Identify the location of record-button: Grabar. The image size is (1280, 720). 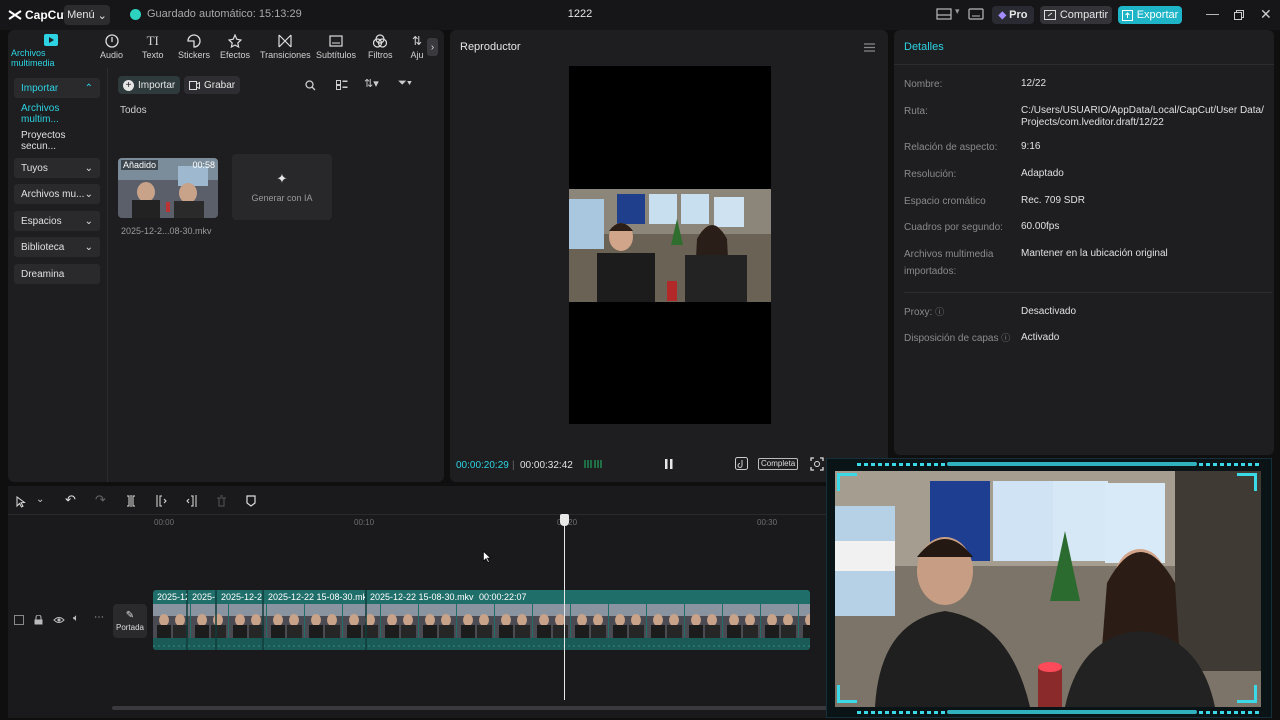
(212, 85).